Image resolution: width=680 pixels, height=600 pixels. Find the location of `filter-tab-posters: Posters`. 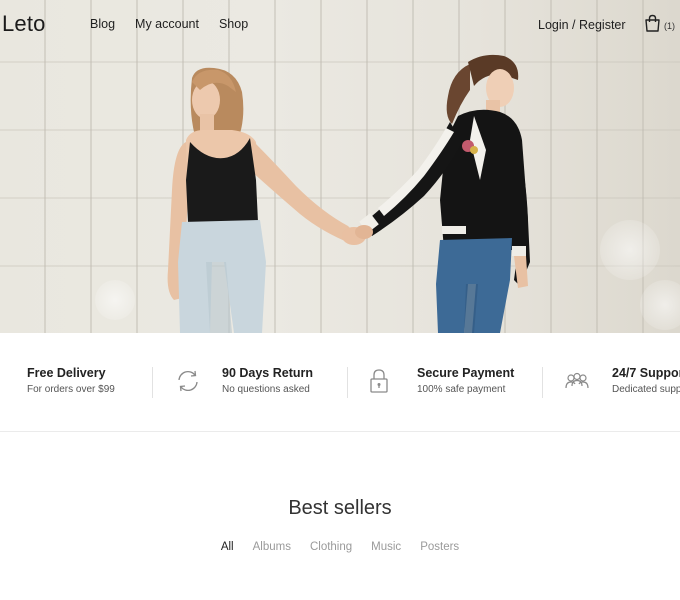

filter-tab-posters: Posters is located at coordinates (439, 547).